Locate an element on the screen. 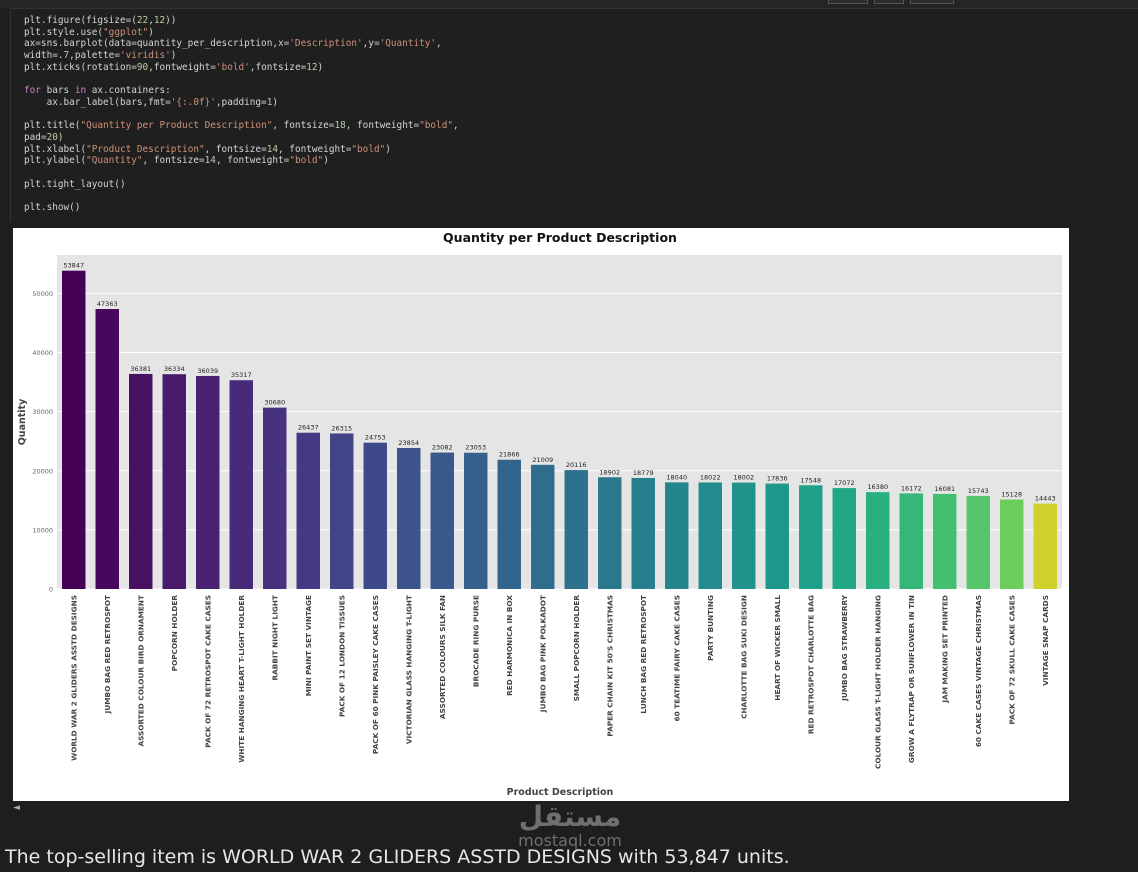 The height and width of the screenshot is (872, 1138). x-tick-label: JAM MAKING SET PRINTED is located at coordinates (944, 649).